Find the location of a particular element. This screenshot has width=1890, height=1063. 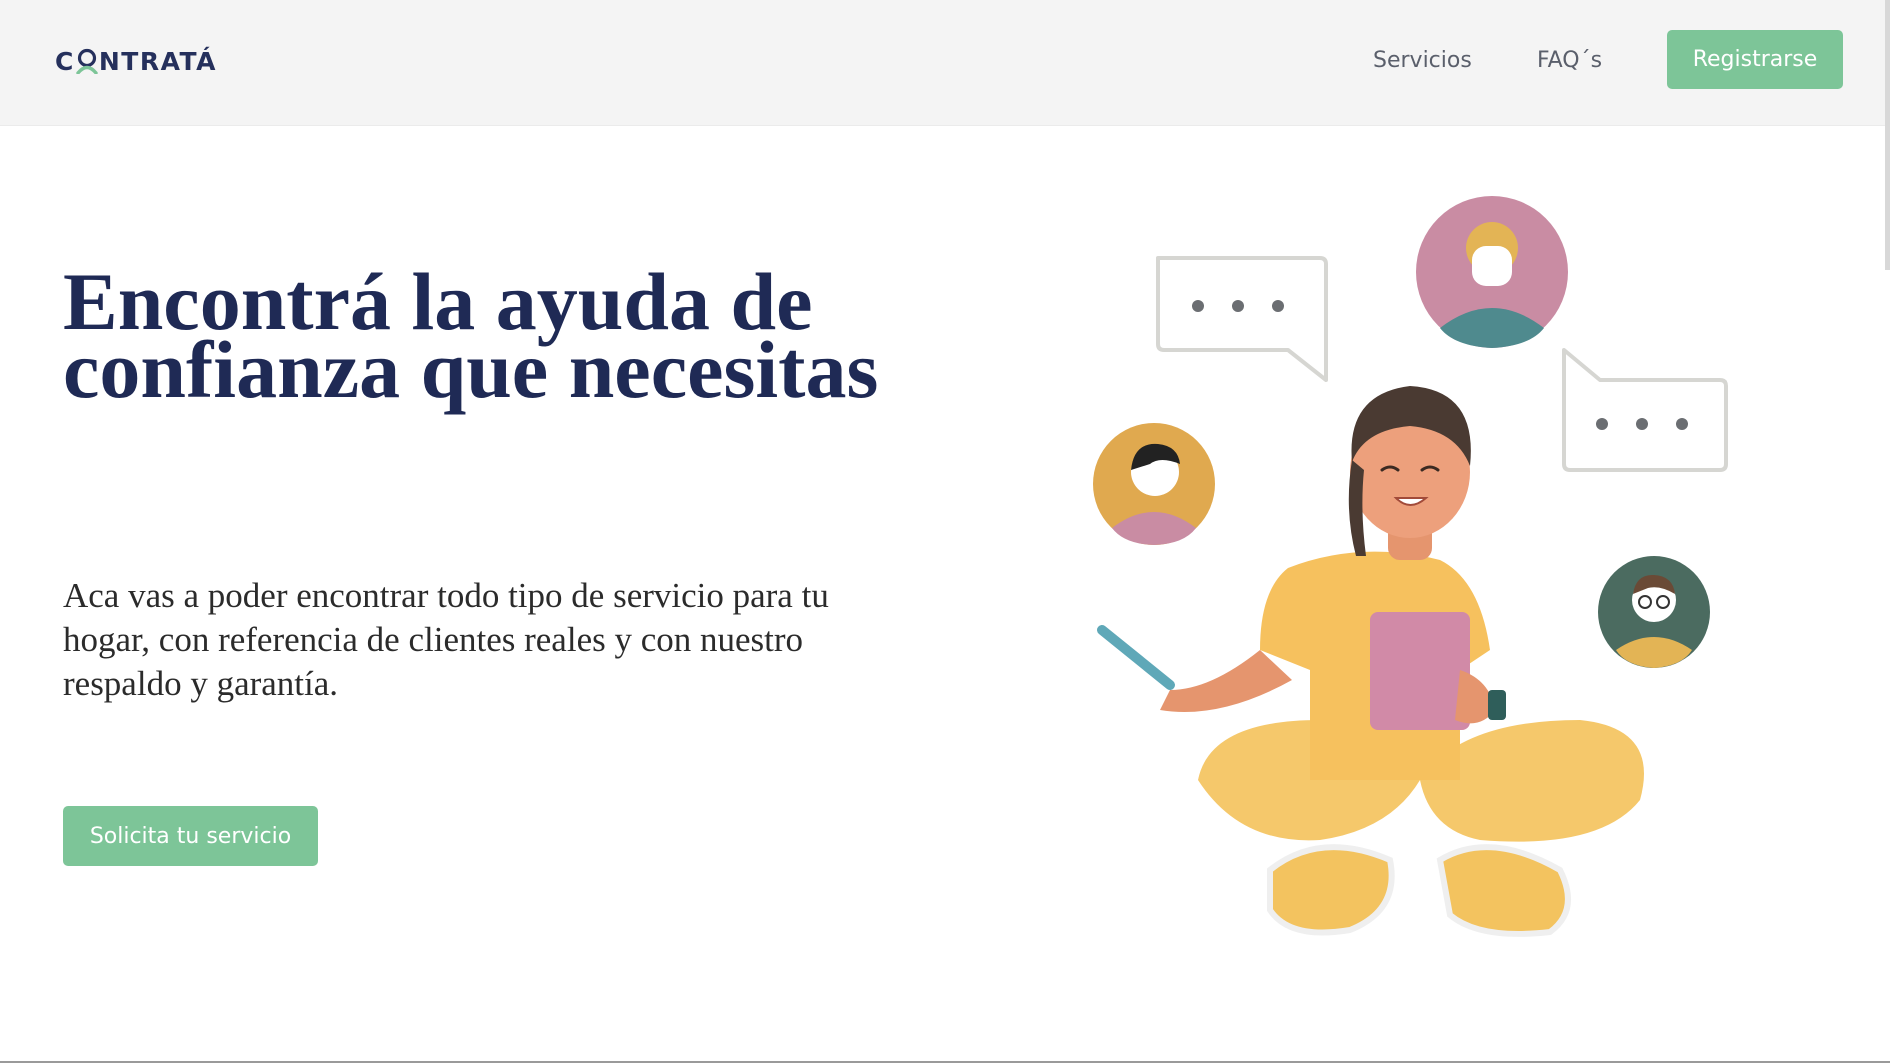

brand-logo: C NTRATÁ is located at coordinates (136, 62).